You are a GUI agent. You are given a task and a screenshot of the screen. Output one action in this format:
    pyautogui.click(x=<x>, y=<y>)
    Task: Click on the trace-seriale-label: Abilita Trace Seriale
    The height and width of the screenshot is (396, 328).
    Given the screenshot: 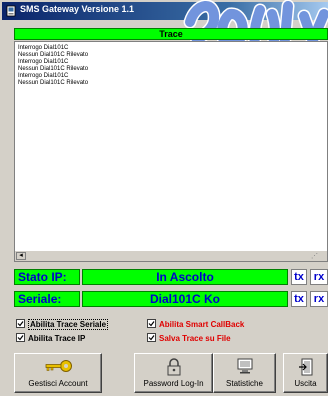 What is the action you would take?
    pyautogui.click(x=68, y=324)
    